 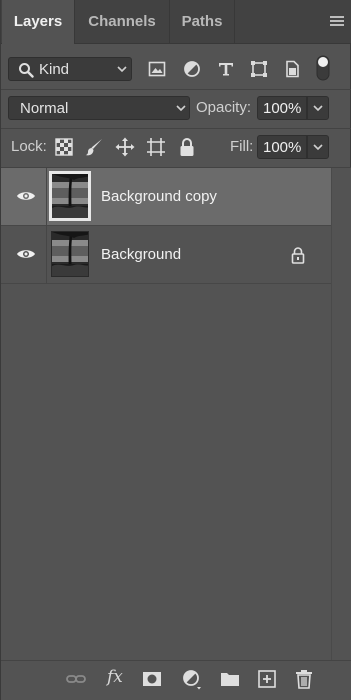 What do you see at coordinates (304, 679) in the screenshot?
I see `delete-layer-icon` at bounding box center [304, 679].